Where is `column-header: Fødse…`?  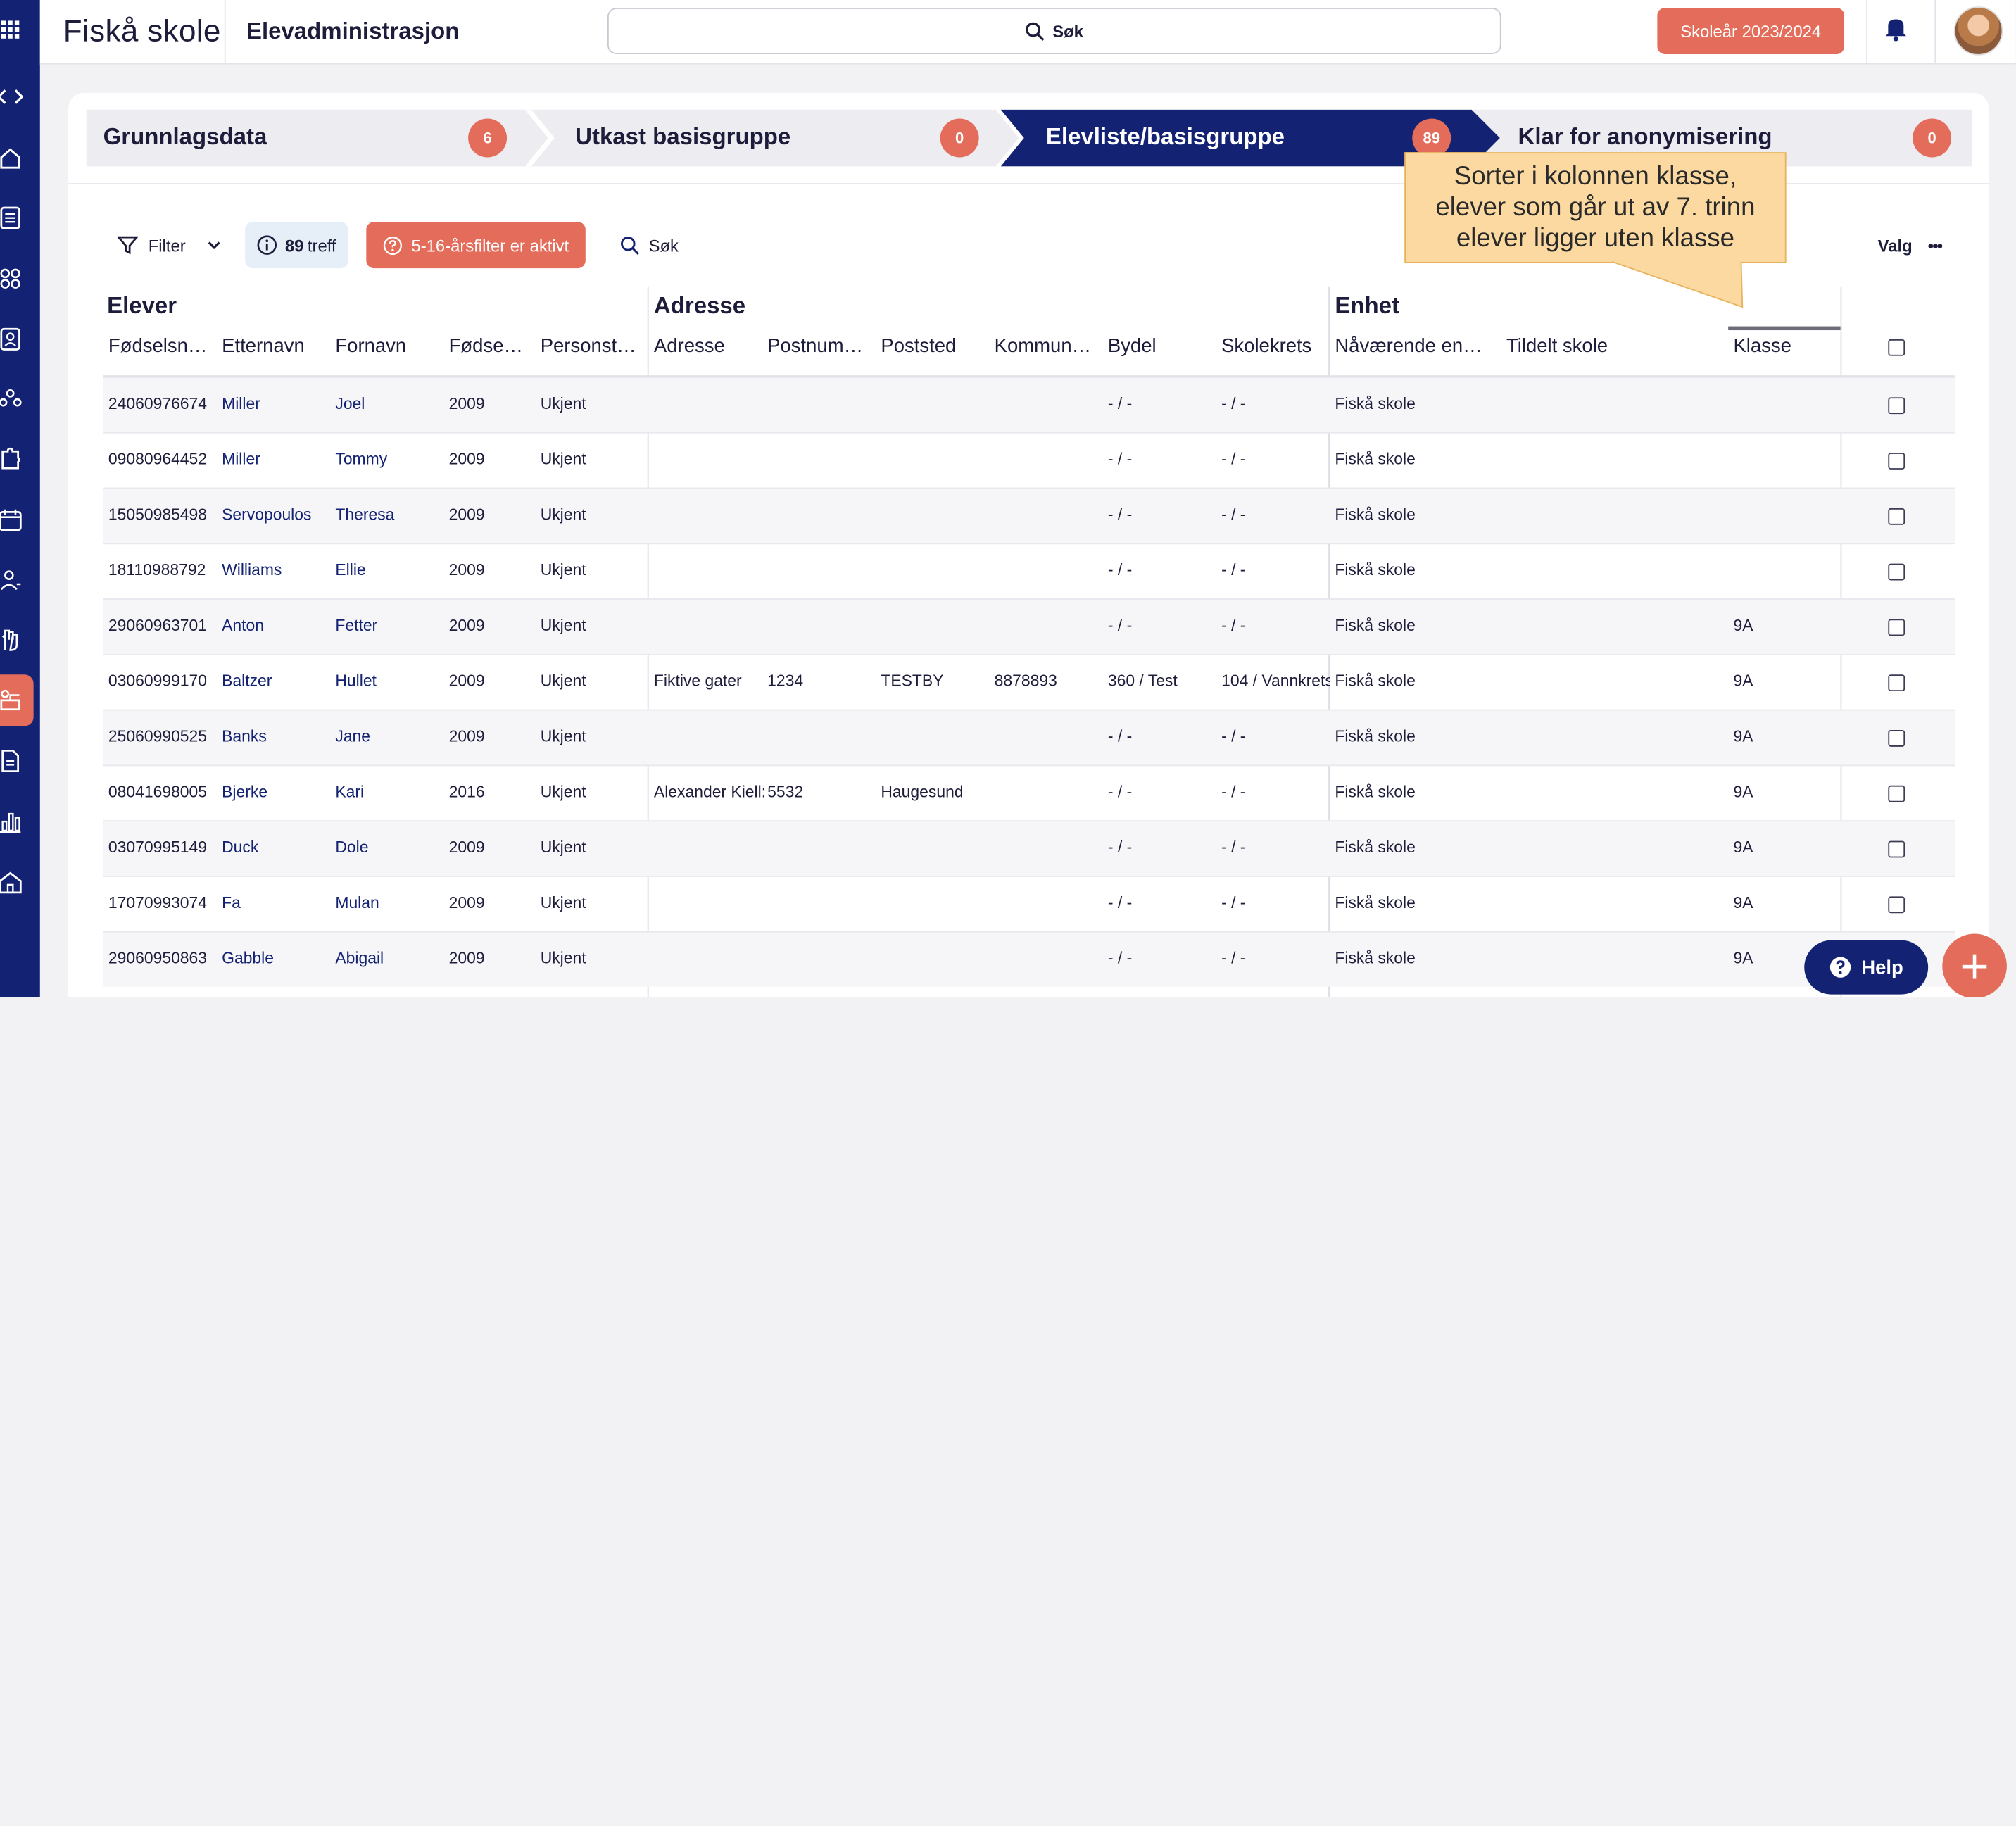 column-header: Fødse… is located at coordinates (491, 346).